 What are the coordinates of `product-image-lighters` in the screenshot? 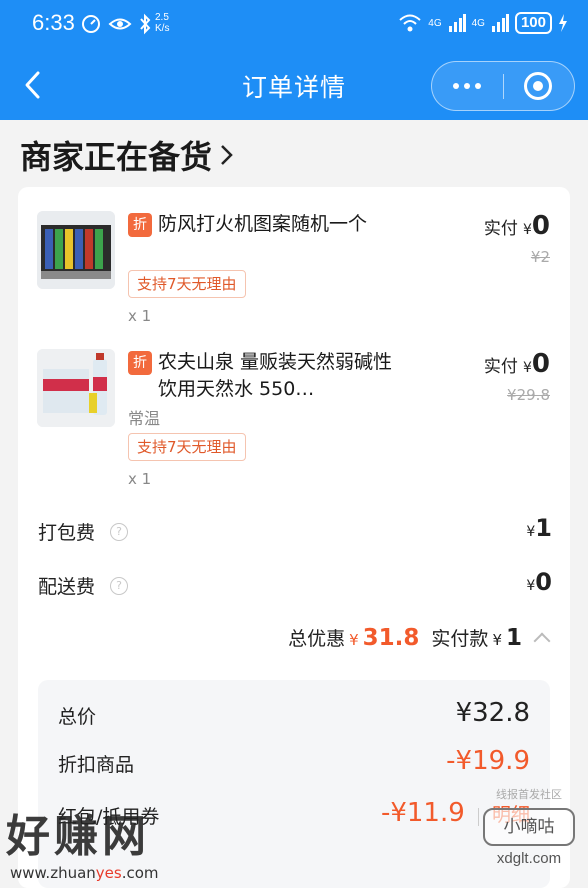 It's located at (76, 250).